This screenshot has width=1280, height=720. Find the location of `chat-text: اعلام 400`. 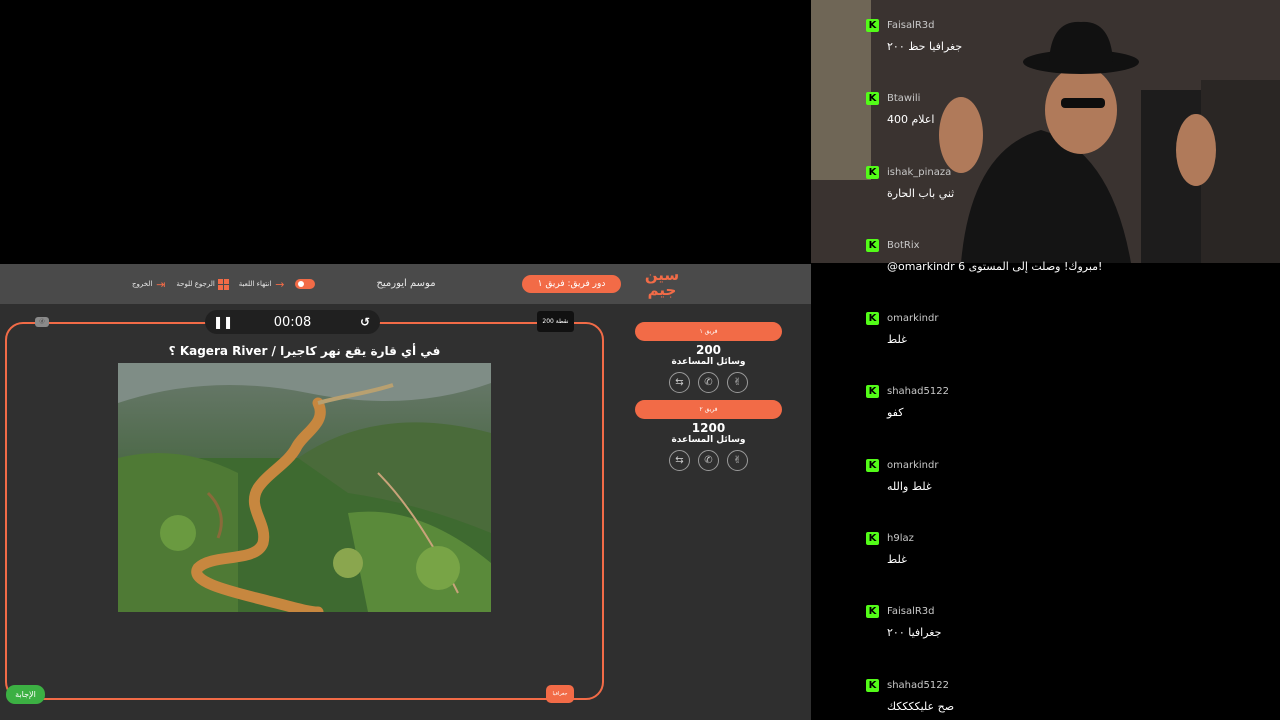

chat-text: اعلام 400 is located at coordinates (911, 119).